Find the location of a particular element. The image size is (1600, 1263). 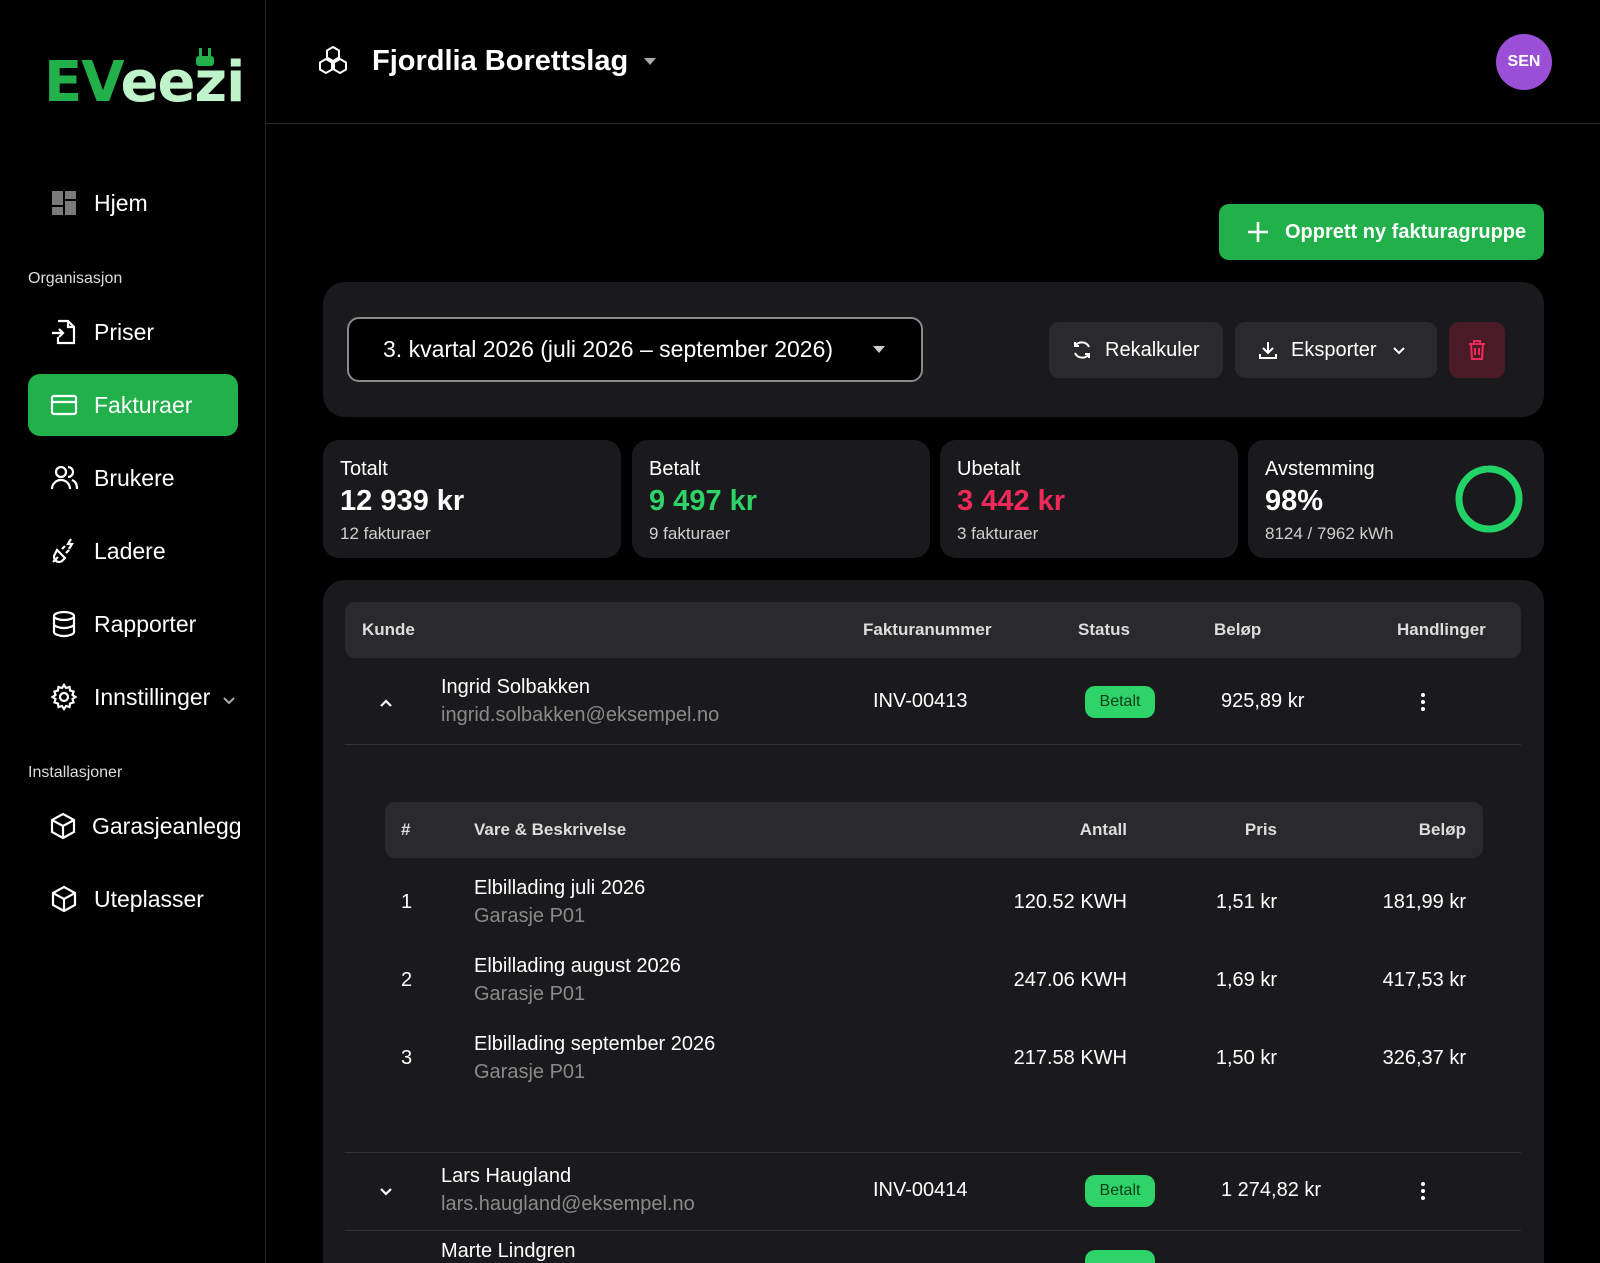

stat-label: Totalt is located at coordinates (364, 469).